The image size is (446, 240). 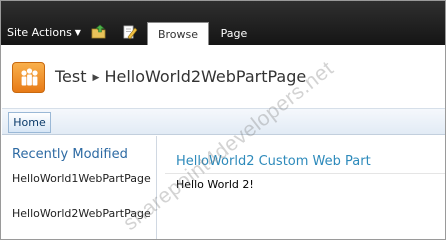 What do you see at coordinates (96, 78) in the screenshot?
I see `breadcrumb-arrow-icon: ▶` at bounding box center [96, 78].